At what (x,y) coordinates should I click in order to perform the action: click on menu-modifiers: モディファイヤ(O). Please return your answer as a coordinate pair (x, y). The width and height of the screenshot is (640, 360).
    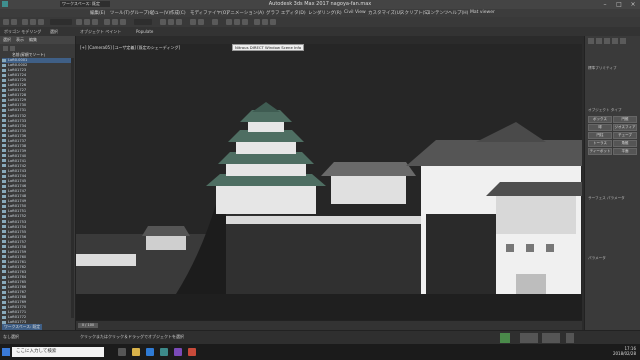
    Looking at the image, I should click on (209, 13).